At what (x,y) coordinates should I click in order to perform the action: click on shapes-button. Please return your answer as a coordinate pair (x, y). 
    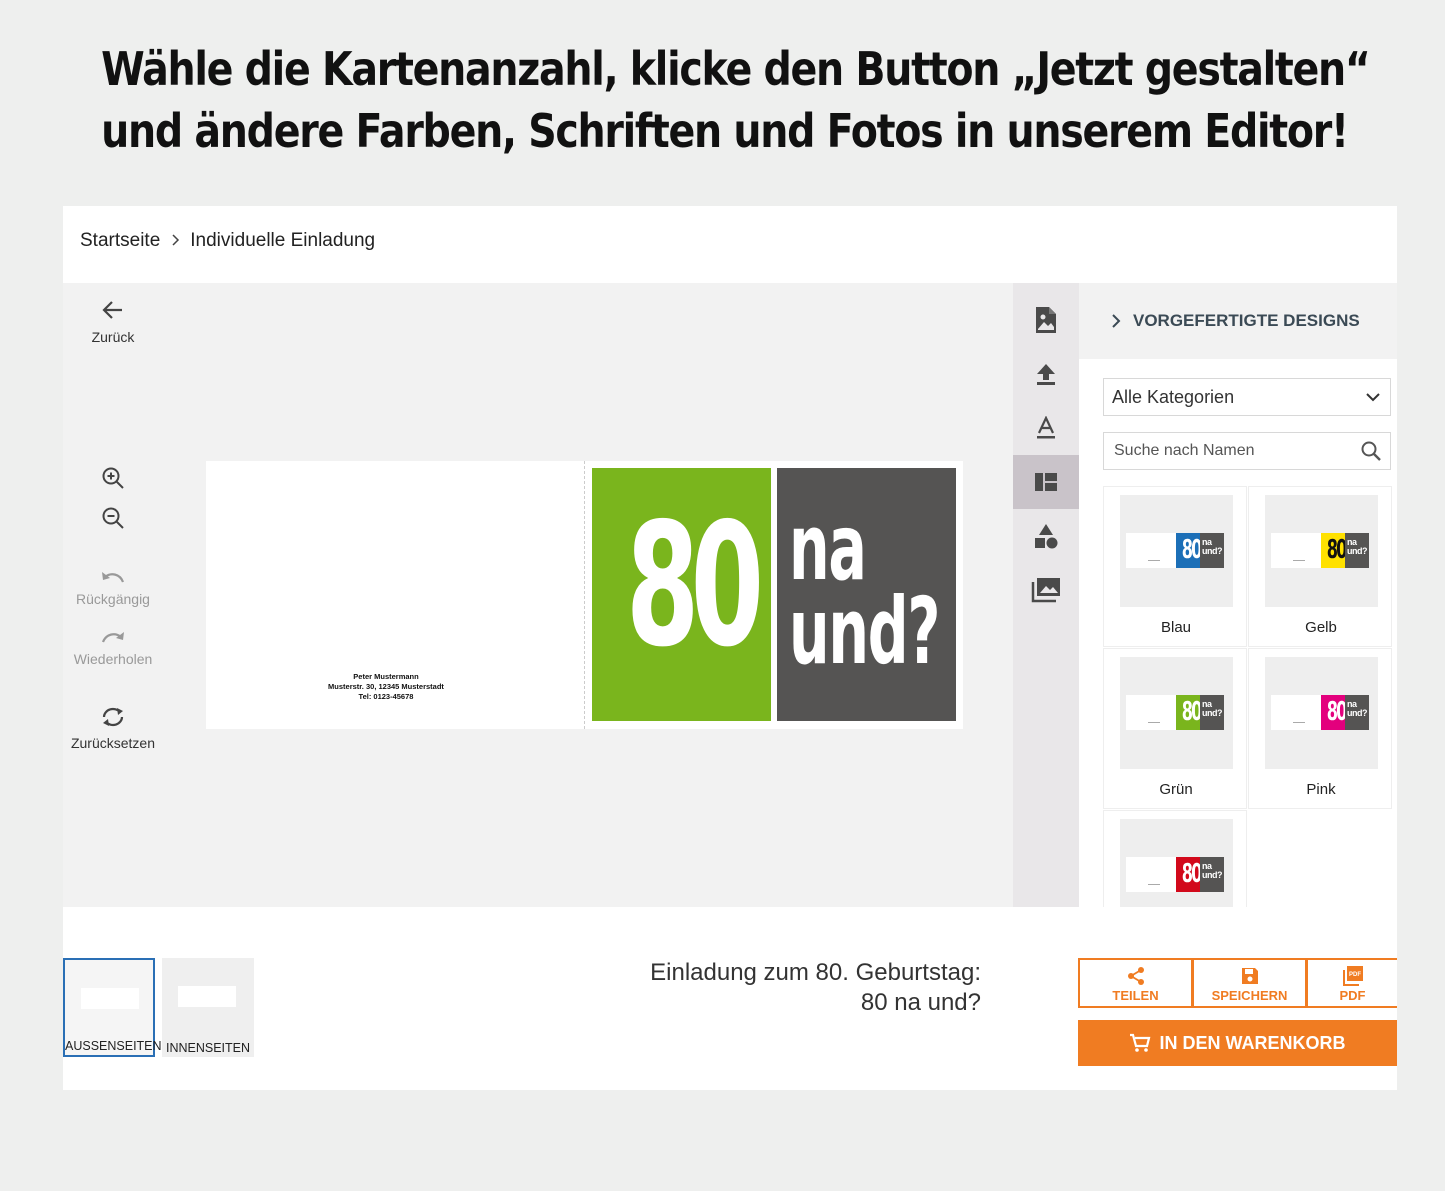
    Looking at the image, I should click on (1046, 536).